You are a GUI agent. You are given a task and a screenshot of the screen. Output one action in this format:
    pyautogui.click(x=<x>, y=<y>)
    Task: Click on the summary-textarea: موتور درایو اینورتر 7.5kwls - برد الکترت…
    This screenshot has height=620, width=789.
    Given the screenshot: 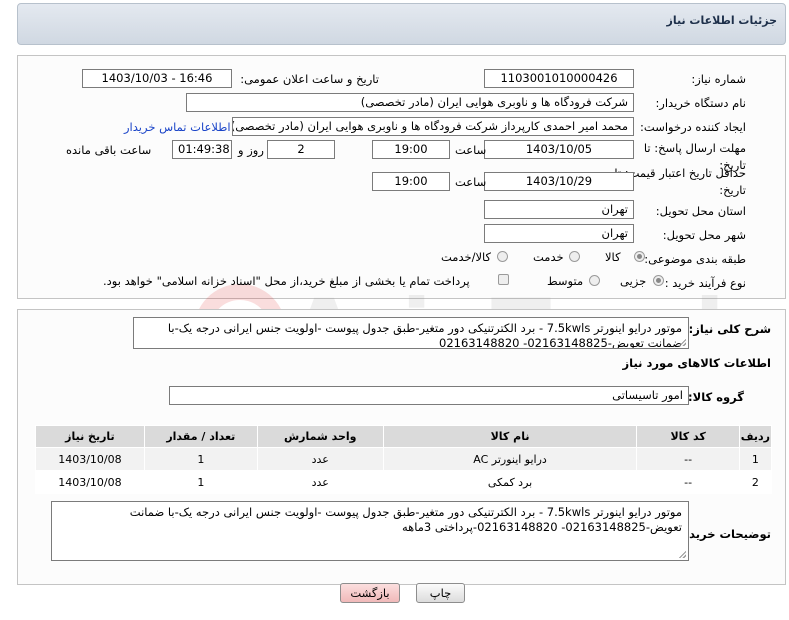 What is the action you would take?
    pyautogui.click(x=411, y=333)
    